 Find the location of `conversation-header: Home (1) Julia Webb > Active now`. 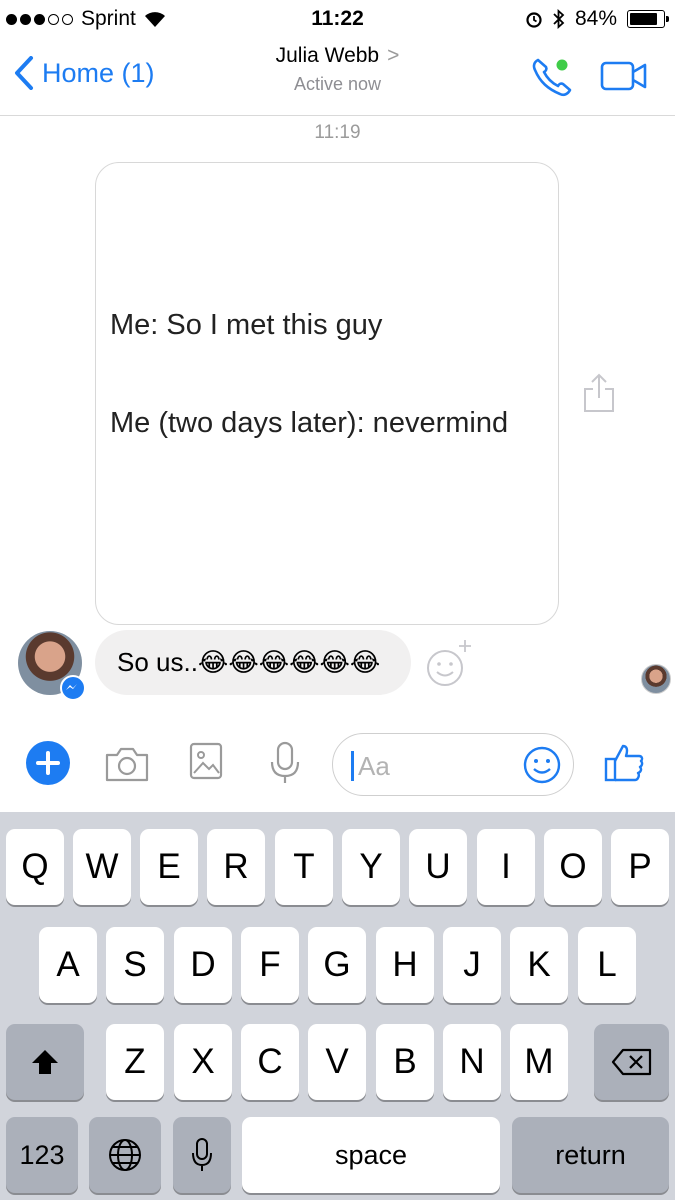

conversation-header: Home (1) Julia Webb > Active now is located at coordinates (337, 77).